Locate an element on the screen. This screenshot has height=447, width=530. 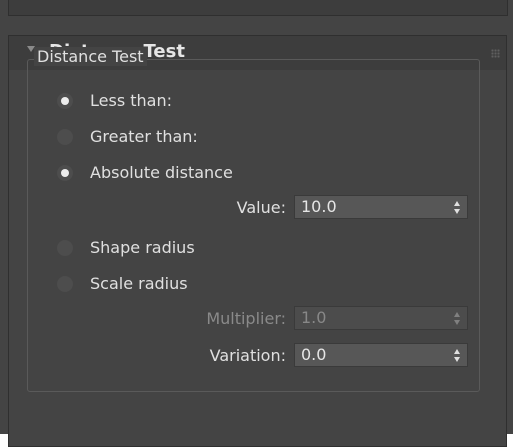
variation-field: 0.0 is located at coordinates (313, 355).